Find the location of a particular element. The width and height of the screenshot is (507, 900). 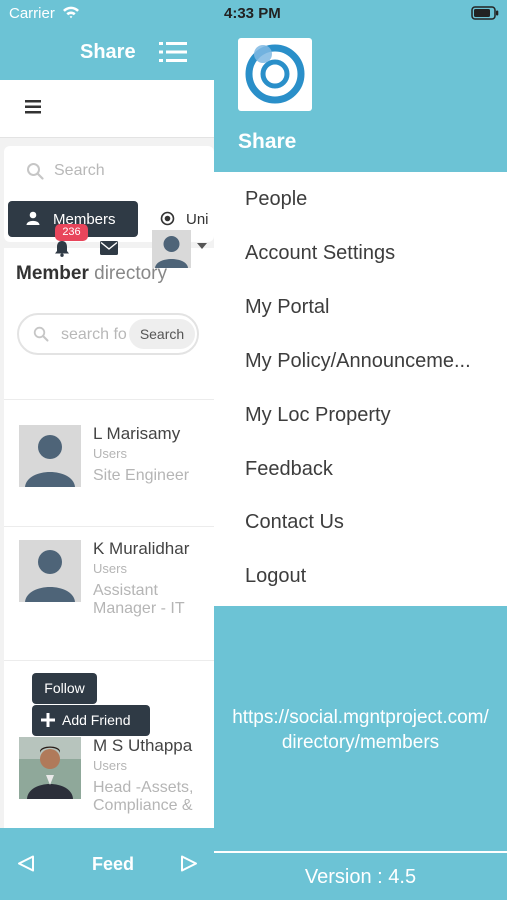

menu-item-account-settings: Account Settings is located at coordinates (320, 253).